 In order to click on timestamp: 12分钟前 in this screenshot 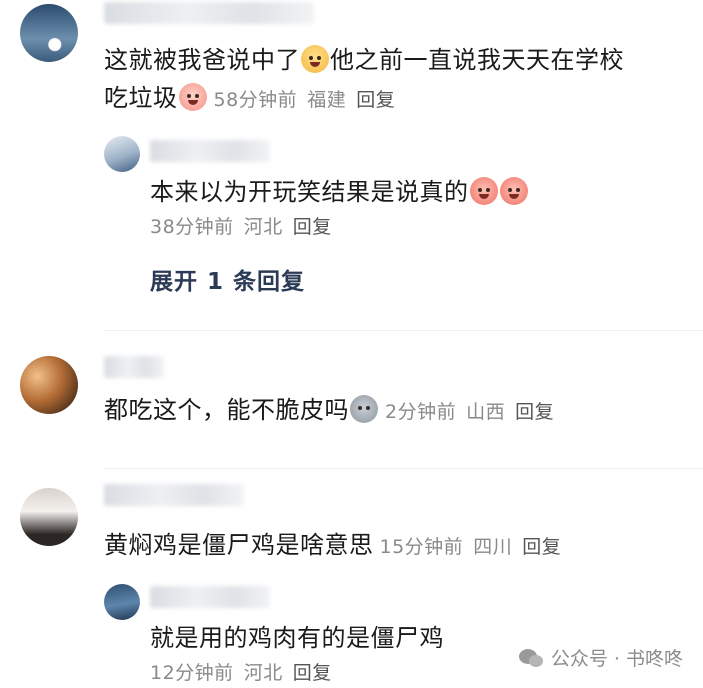, I will do `click(192, 673)`.